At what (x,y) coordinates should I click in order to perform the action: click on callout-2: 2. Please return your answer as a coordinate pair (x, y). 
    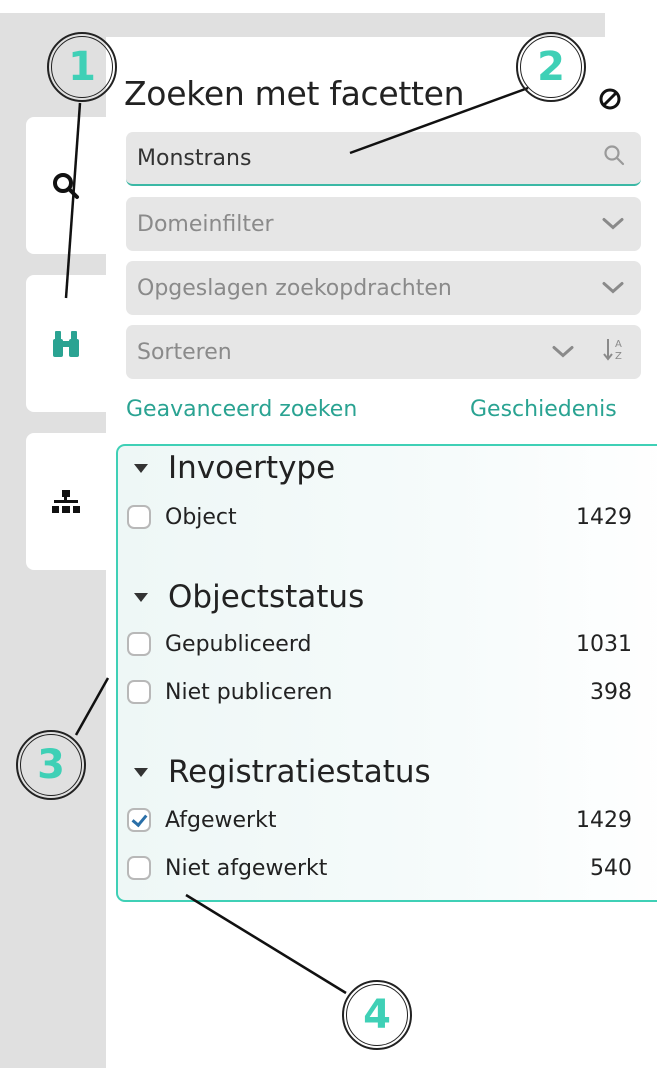
    Looking at the image, I should click on (551, 67).